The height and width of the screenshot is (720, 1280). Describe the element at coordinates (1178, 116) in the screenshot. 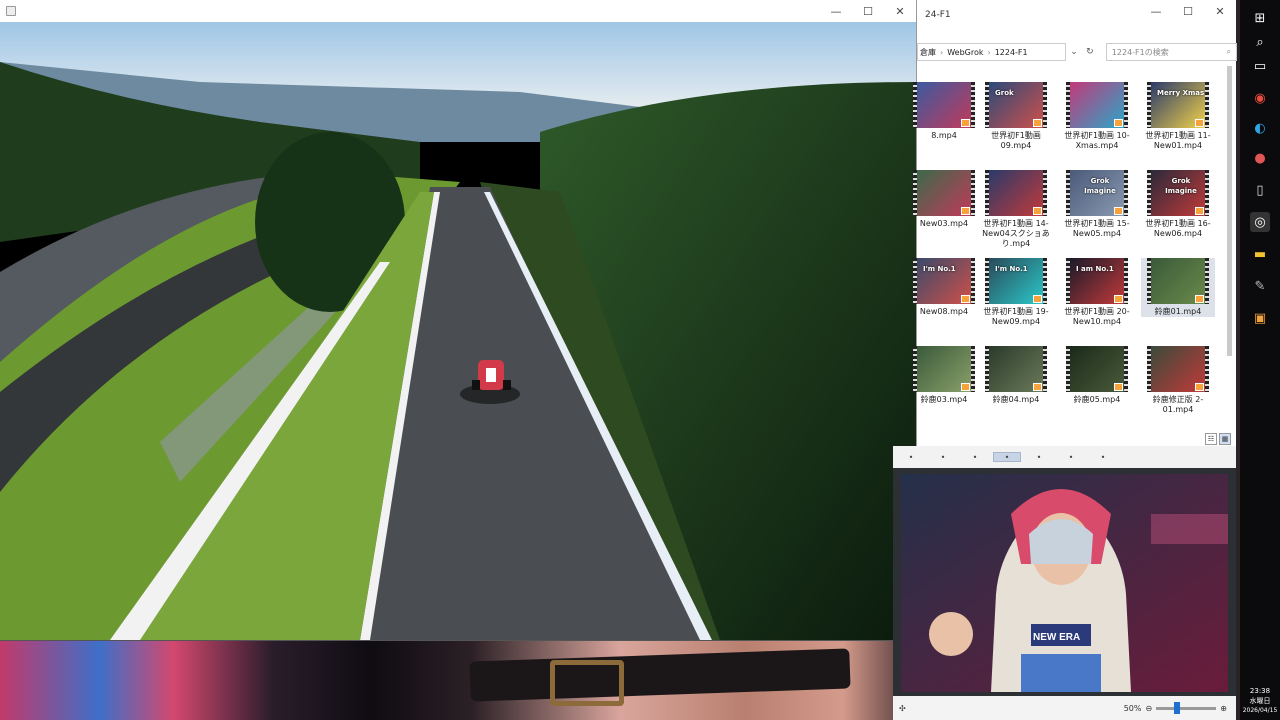

I see `file-item: Merry Xmas 世界初F1動画 11-New01.mp4` at that location.